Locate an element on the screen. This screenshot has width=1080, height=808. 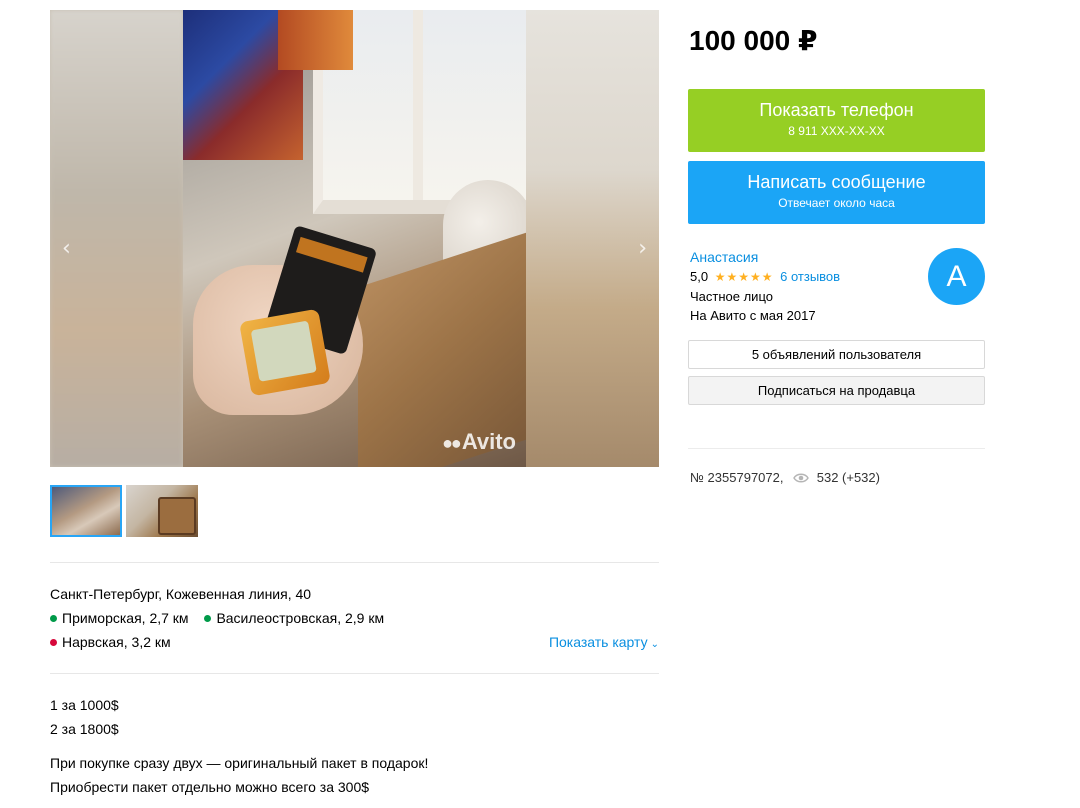
ad-meta: № 2355797072, 532 (+532) is located at coordinates (785, 478).